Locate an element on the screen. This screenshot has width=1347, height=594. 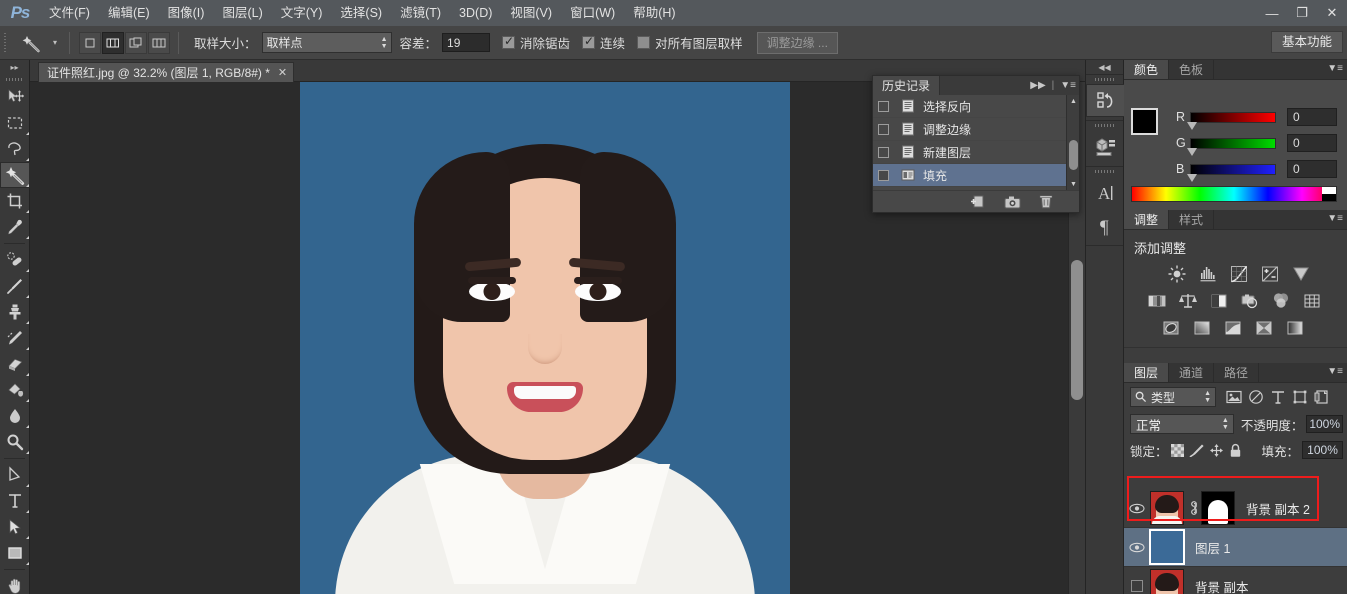
sample-size-select: 取样点 ▲ ▼ is located at coordinates (326, 42).